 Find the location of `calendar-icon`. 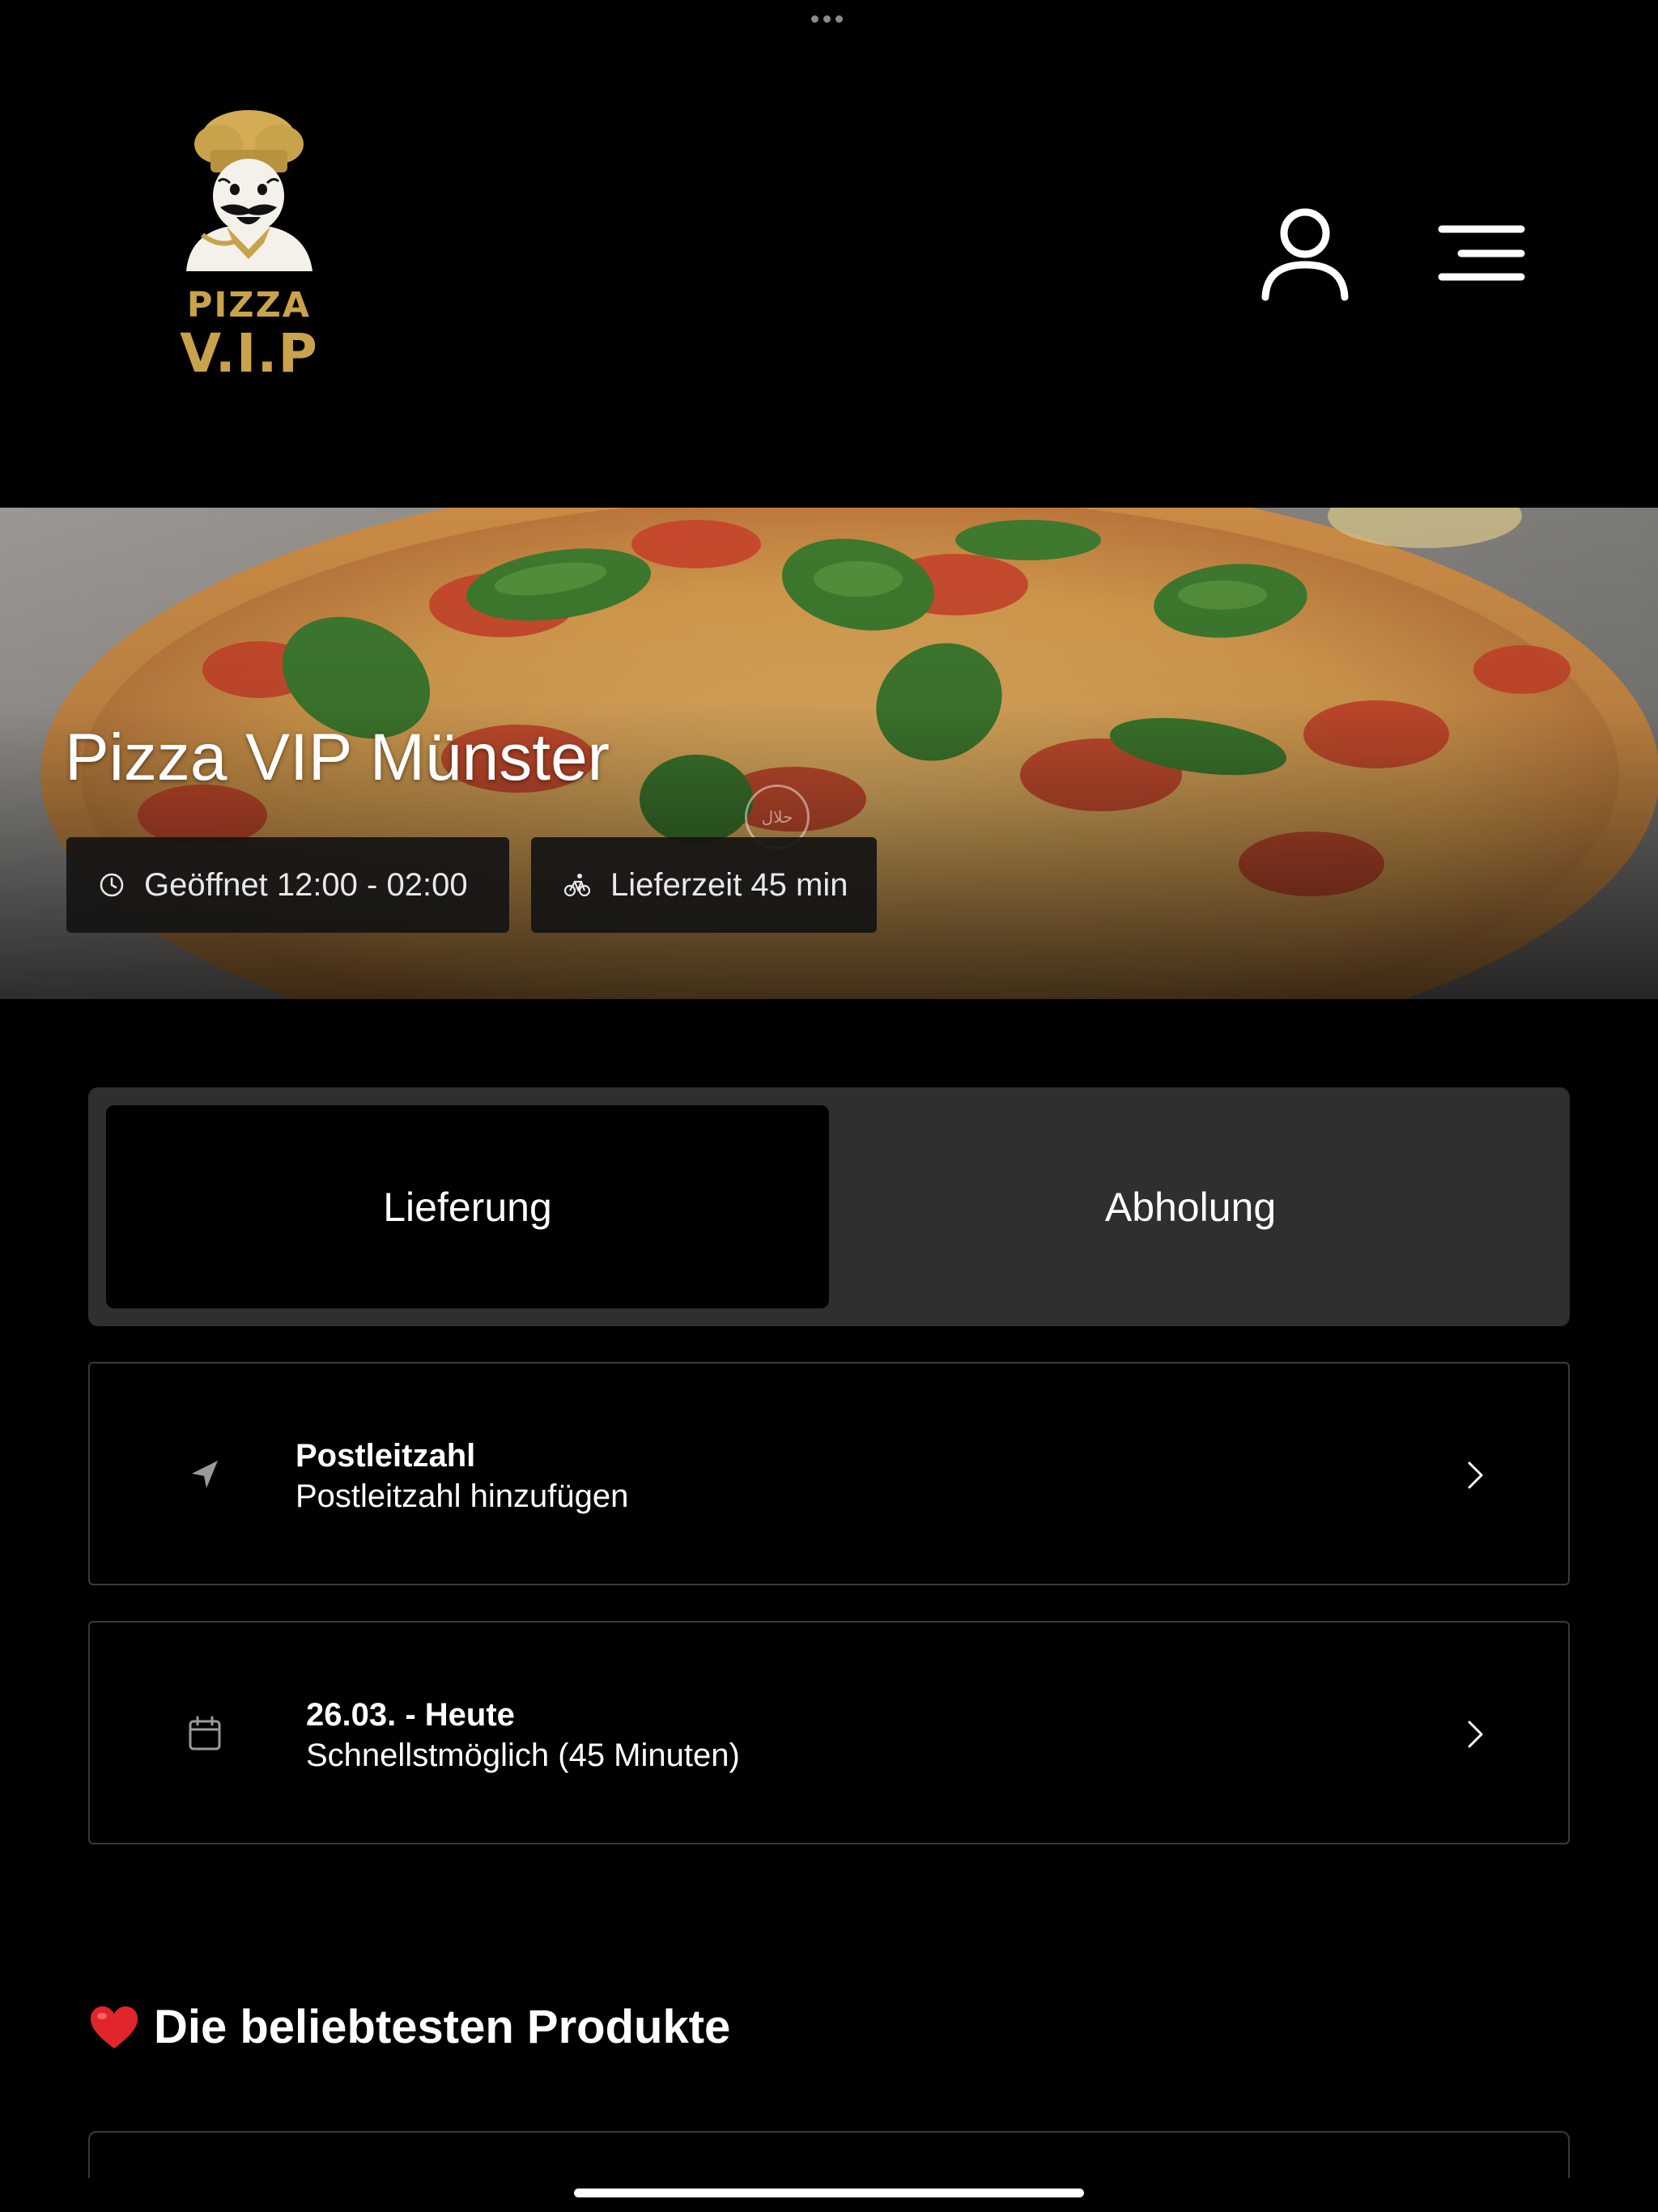

calendar-icon is located at coordinates (205, 1733).